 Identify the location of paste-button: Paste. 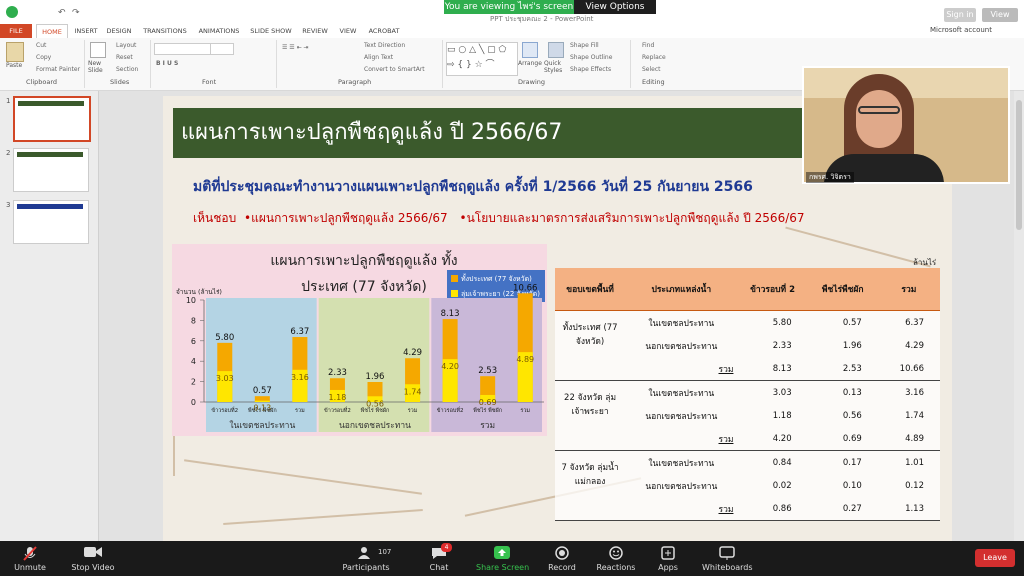
(14, 65).